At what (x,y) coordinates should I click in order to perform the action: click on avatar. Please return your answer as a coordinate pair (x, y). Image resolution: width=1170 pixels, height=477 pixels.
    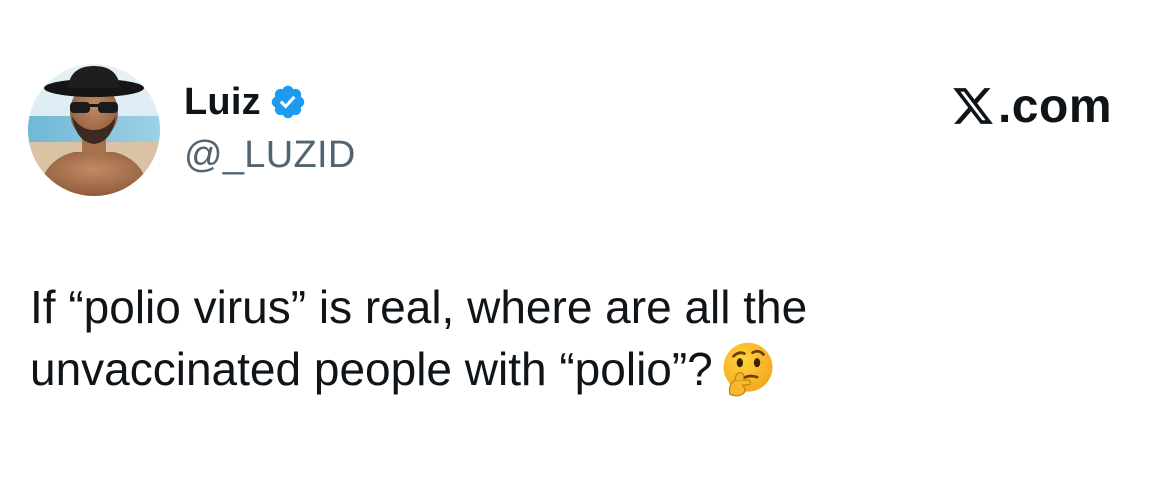
    Looking at the image, I should click on (94, 130).